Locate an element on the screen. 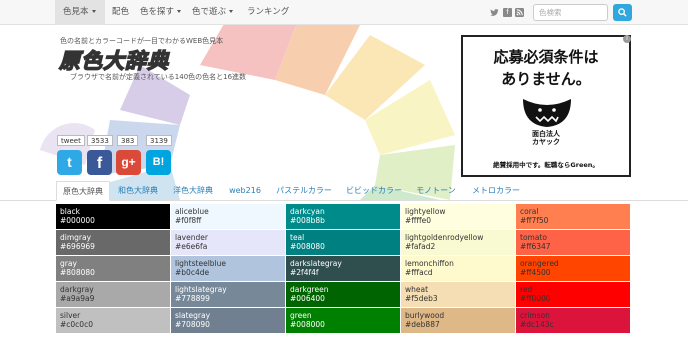  color-name: wheat is located at coordinates (417, 289).